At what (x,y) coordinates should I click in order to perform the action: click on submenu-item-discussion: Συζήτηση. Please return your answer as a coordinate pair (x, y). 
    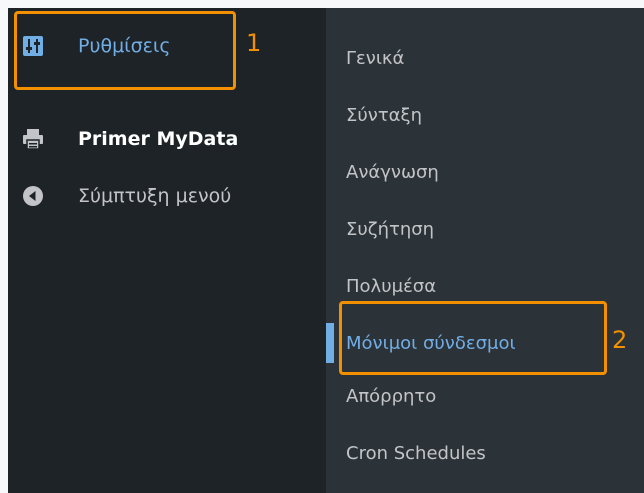
    Looking at the image, I should click on (485, 229).